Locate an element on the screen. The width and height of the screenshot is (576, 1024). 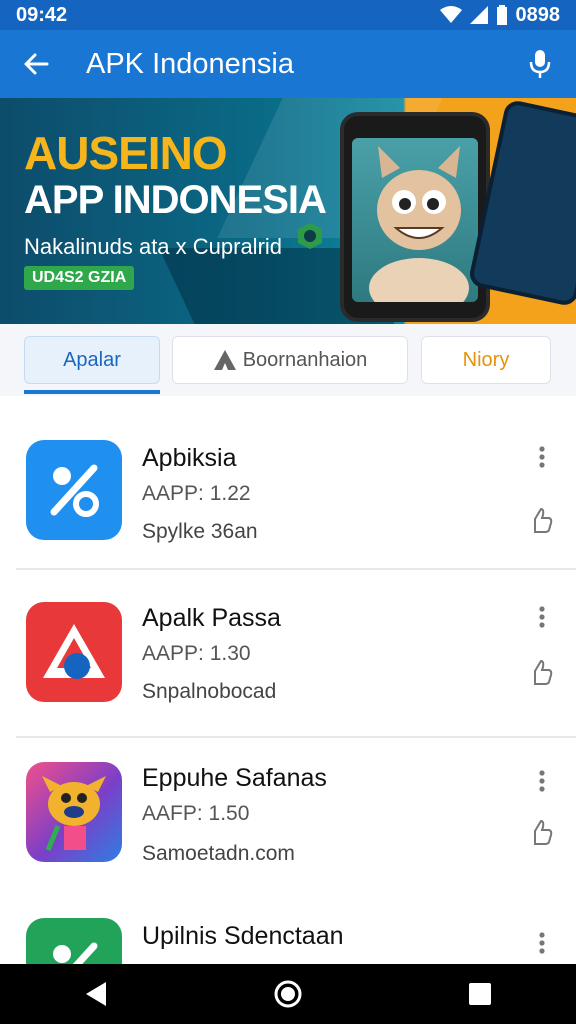
recents-square-icon is located at coordinates (480, 994).